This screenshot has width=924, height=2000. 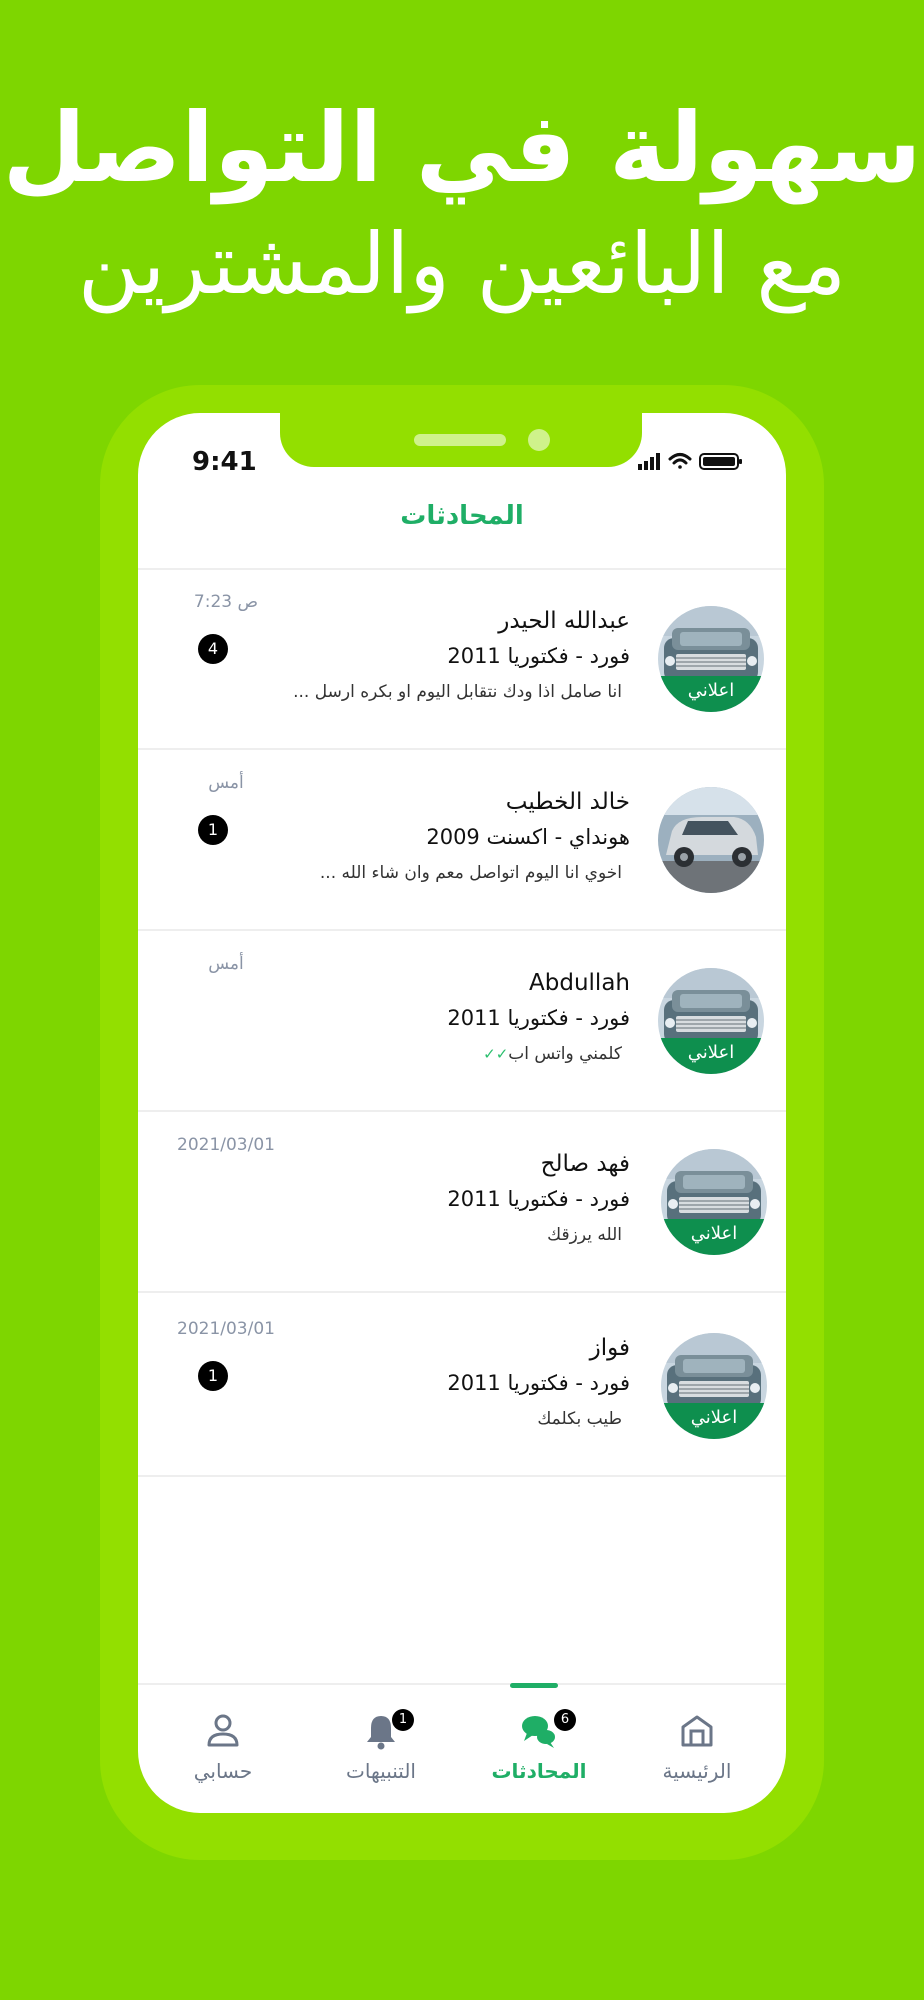 I want to click on home-icon, so click(x=697, y=1731).